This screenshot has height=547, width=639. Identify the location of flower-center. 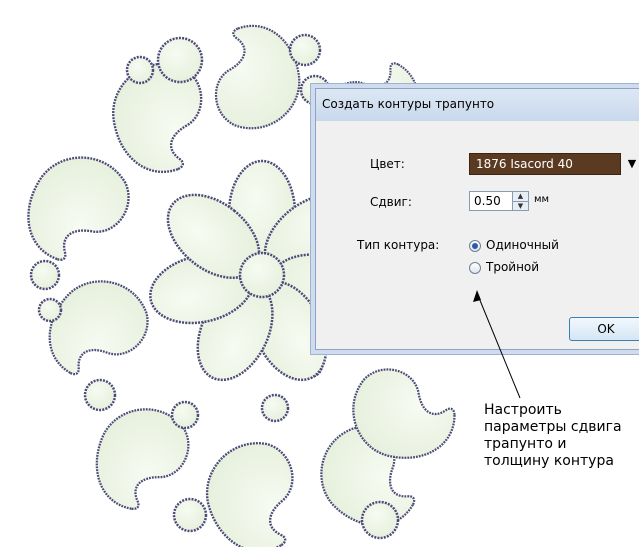
(262, 275).